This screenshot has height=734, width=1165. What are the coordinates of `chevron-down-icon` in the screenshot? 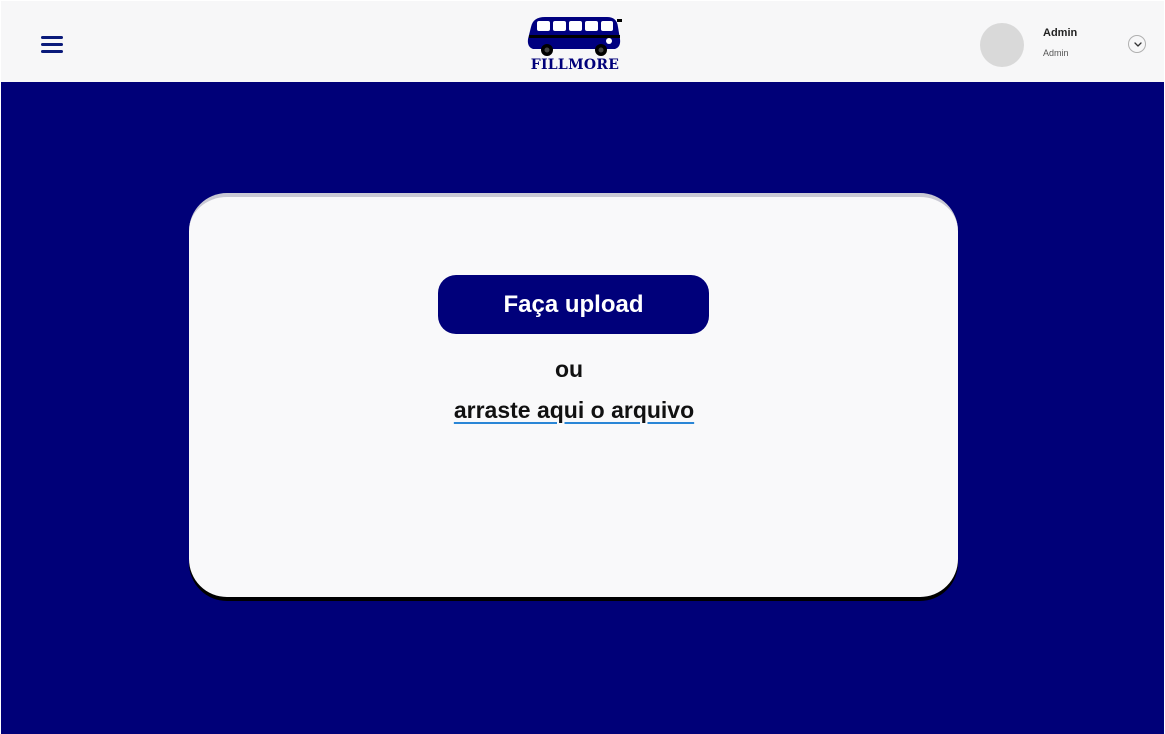 It's located at (1138, 44).